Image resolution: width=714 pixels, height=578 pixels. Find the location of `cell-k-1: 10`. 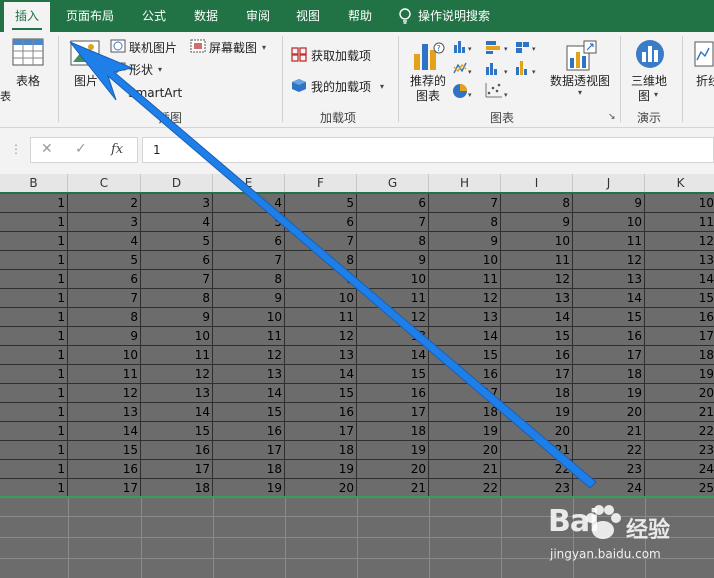

cell-k-1: 10 is located at coordinates (679, 203).